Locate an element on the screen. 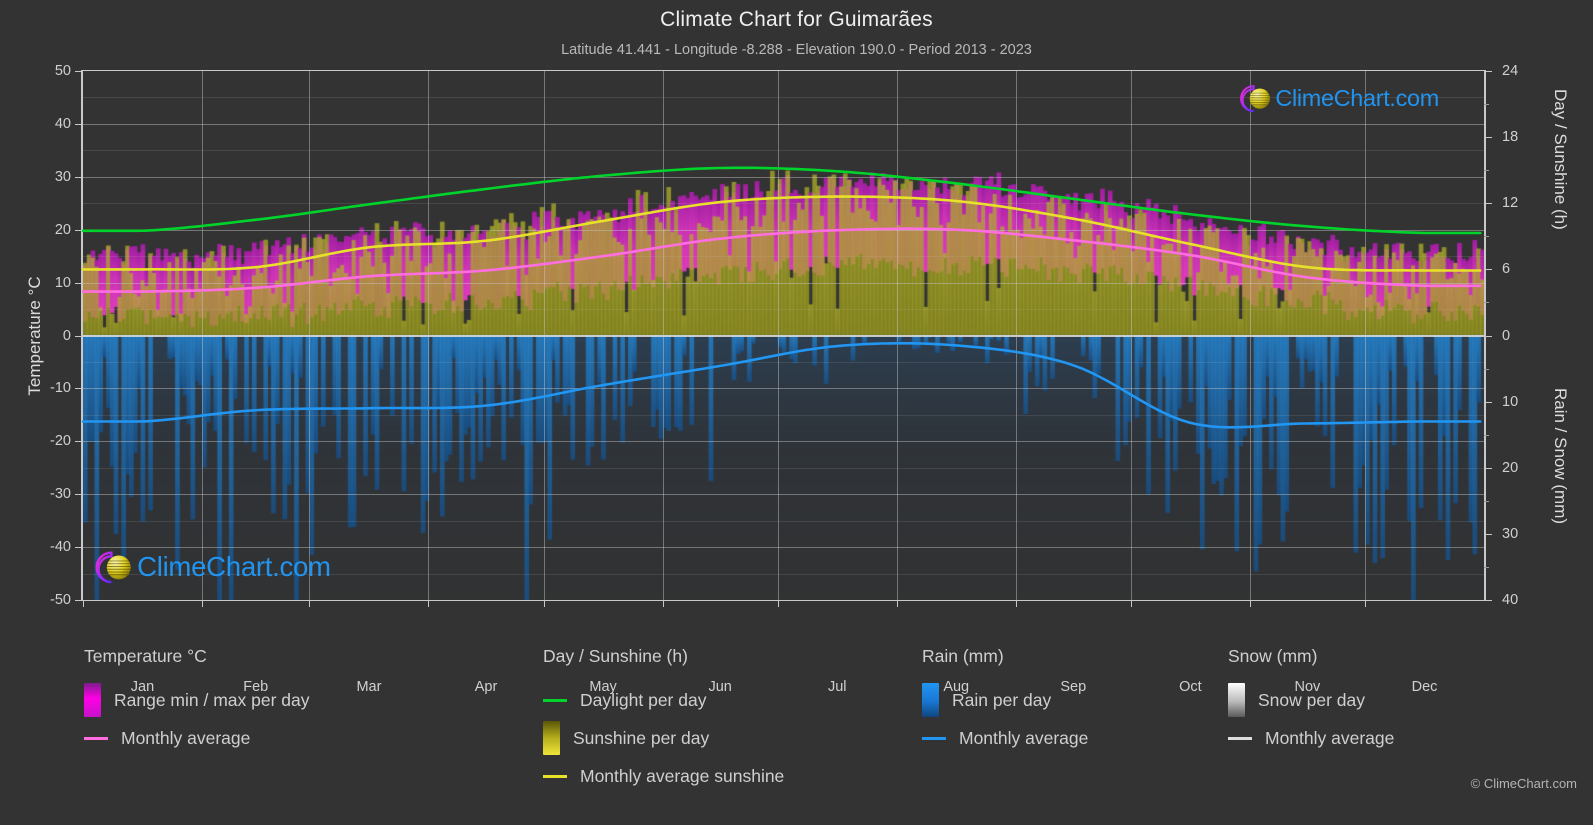 The image size is (1593, 825). left-axis-title: Temperature °C is located at coordinates (34, 335).